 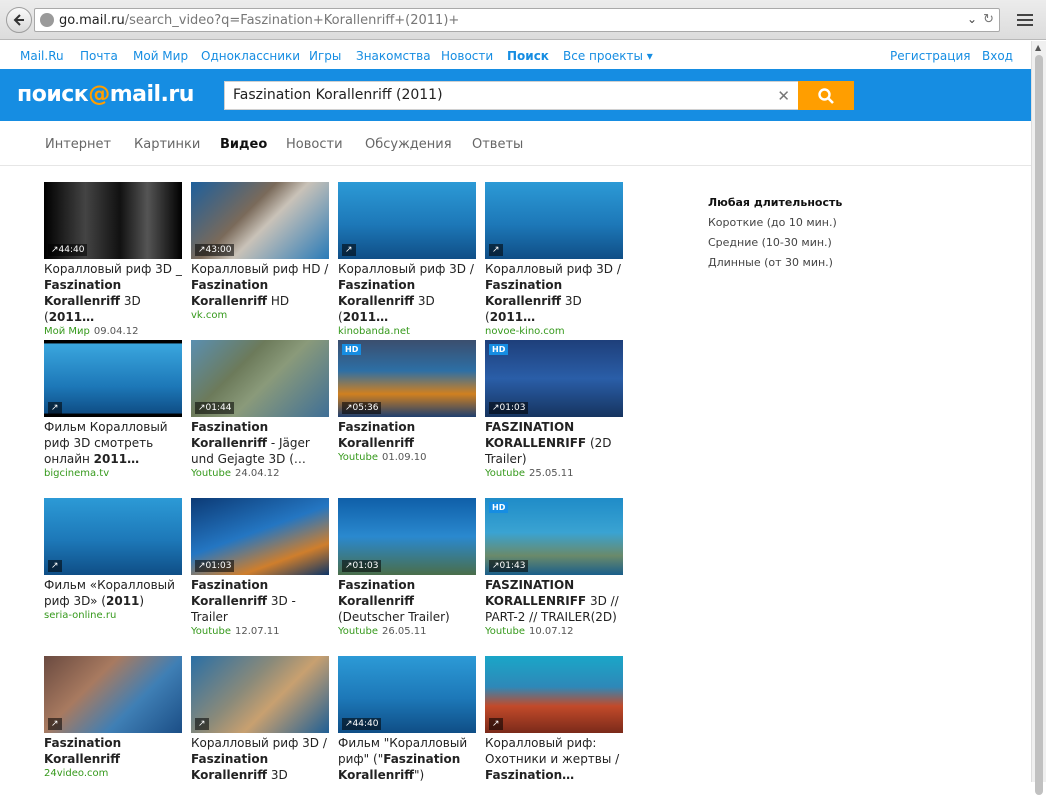 I want to click on video-source: 24video.com, so click(x=76, y=773).